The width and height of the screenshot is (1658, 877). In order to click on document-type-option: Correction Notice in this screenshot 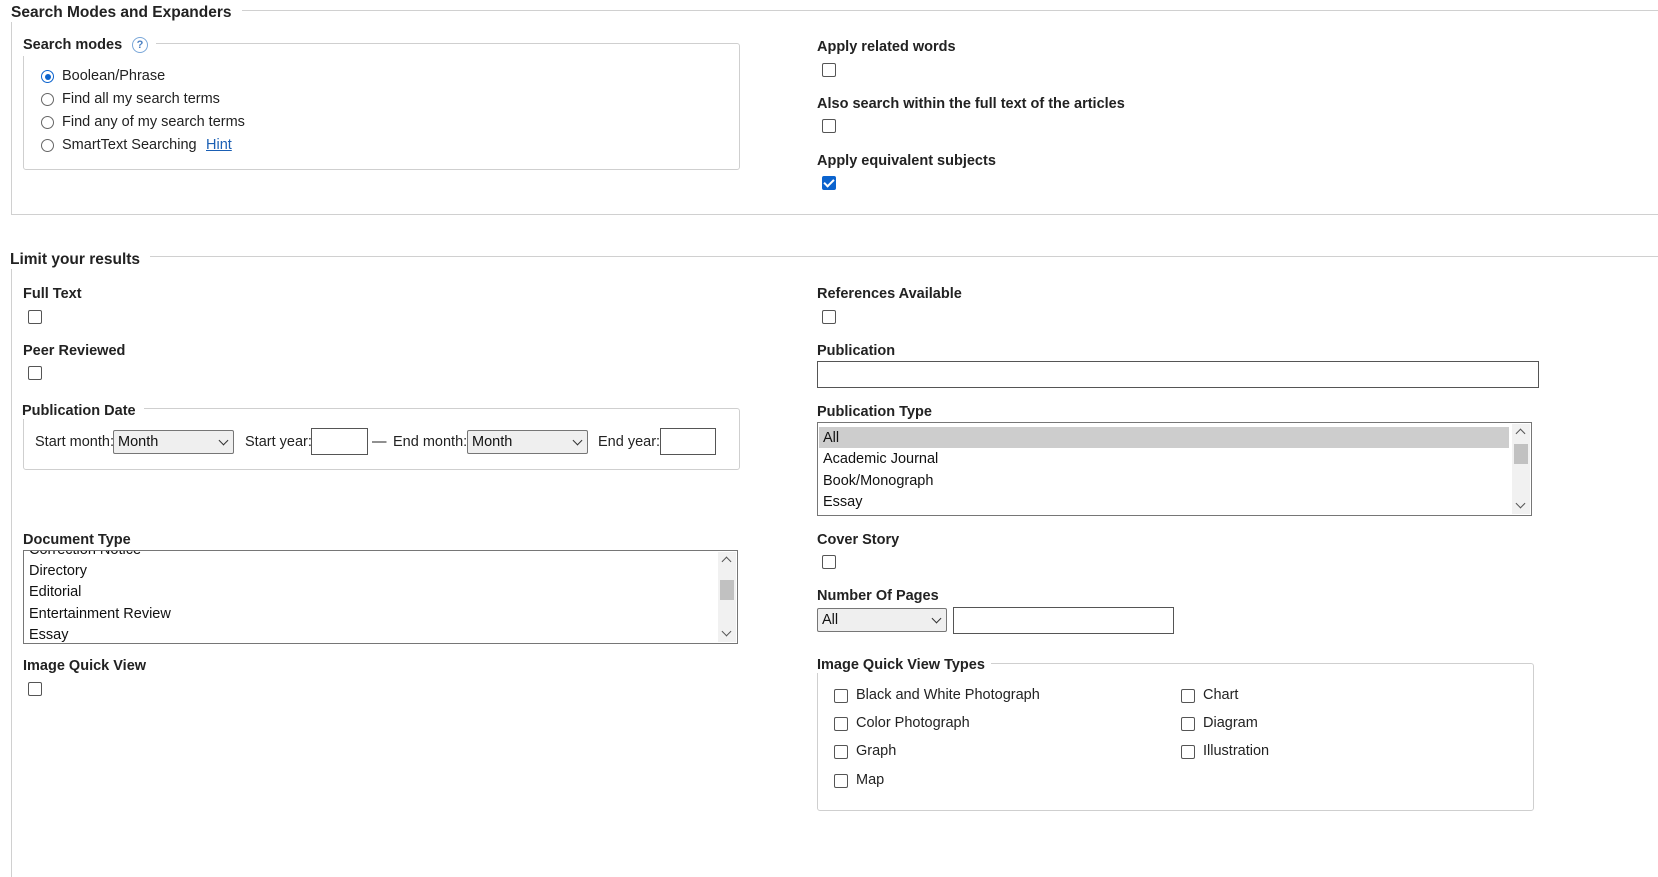, I will do `click(85, 554)`.